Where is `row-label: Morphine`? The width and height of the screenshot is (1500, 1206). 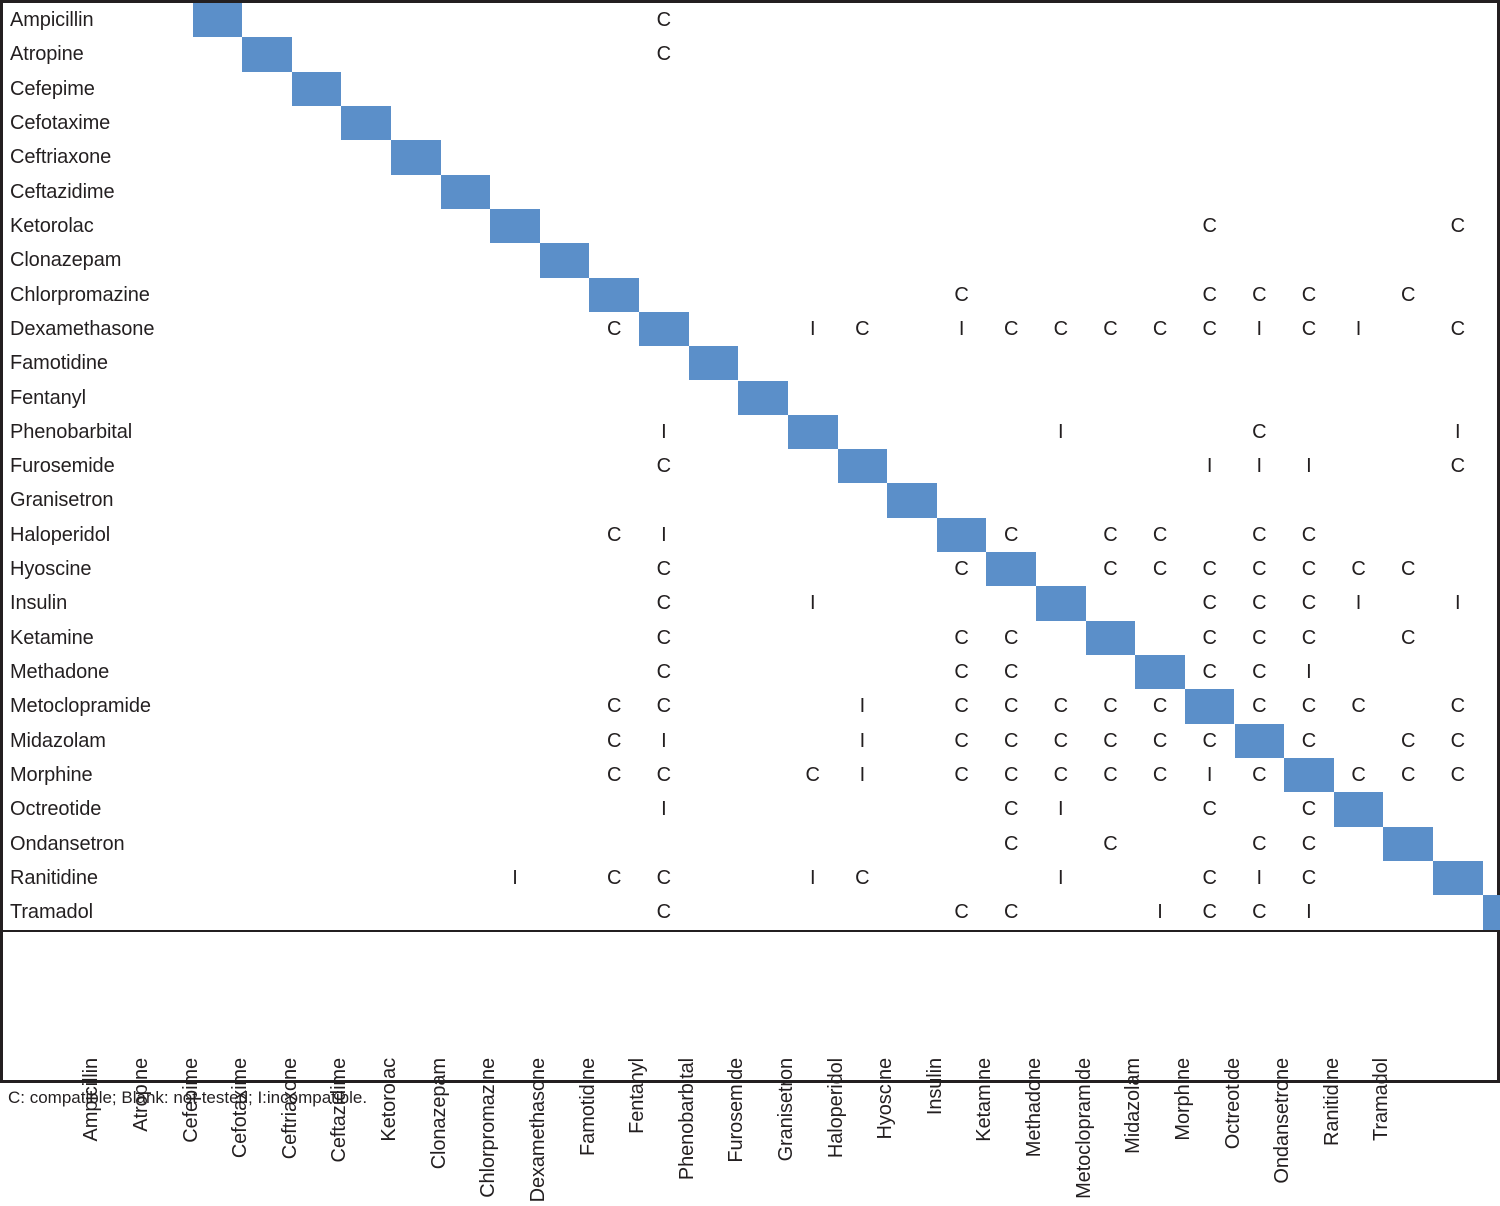 row-label: Morphine is located at coordinates (51, 775).